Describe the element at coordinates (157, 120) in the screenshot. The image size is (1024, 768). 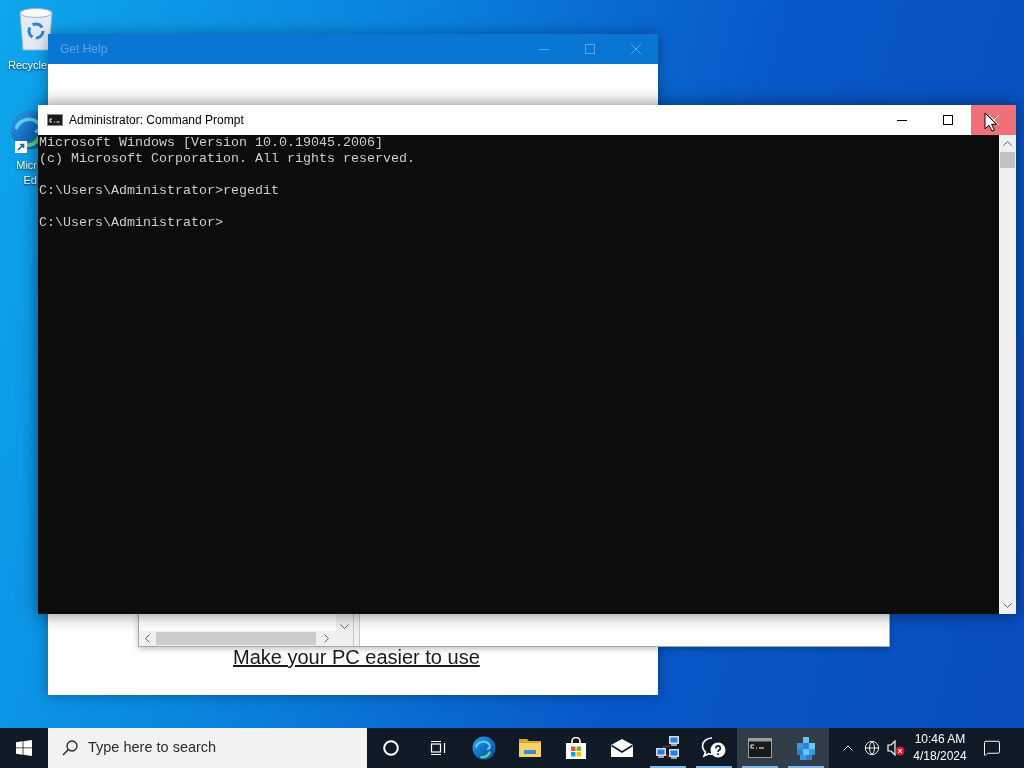
I see `window-title: Administrator: Command Prompt` at that location.